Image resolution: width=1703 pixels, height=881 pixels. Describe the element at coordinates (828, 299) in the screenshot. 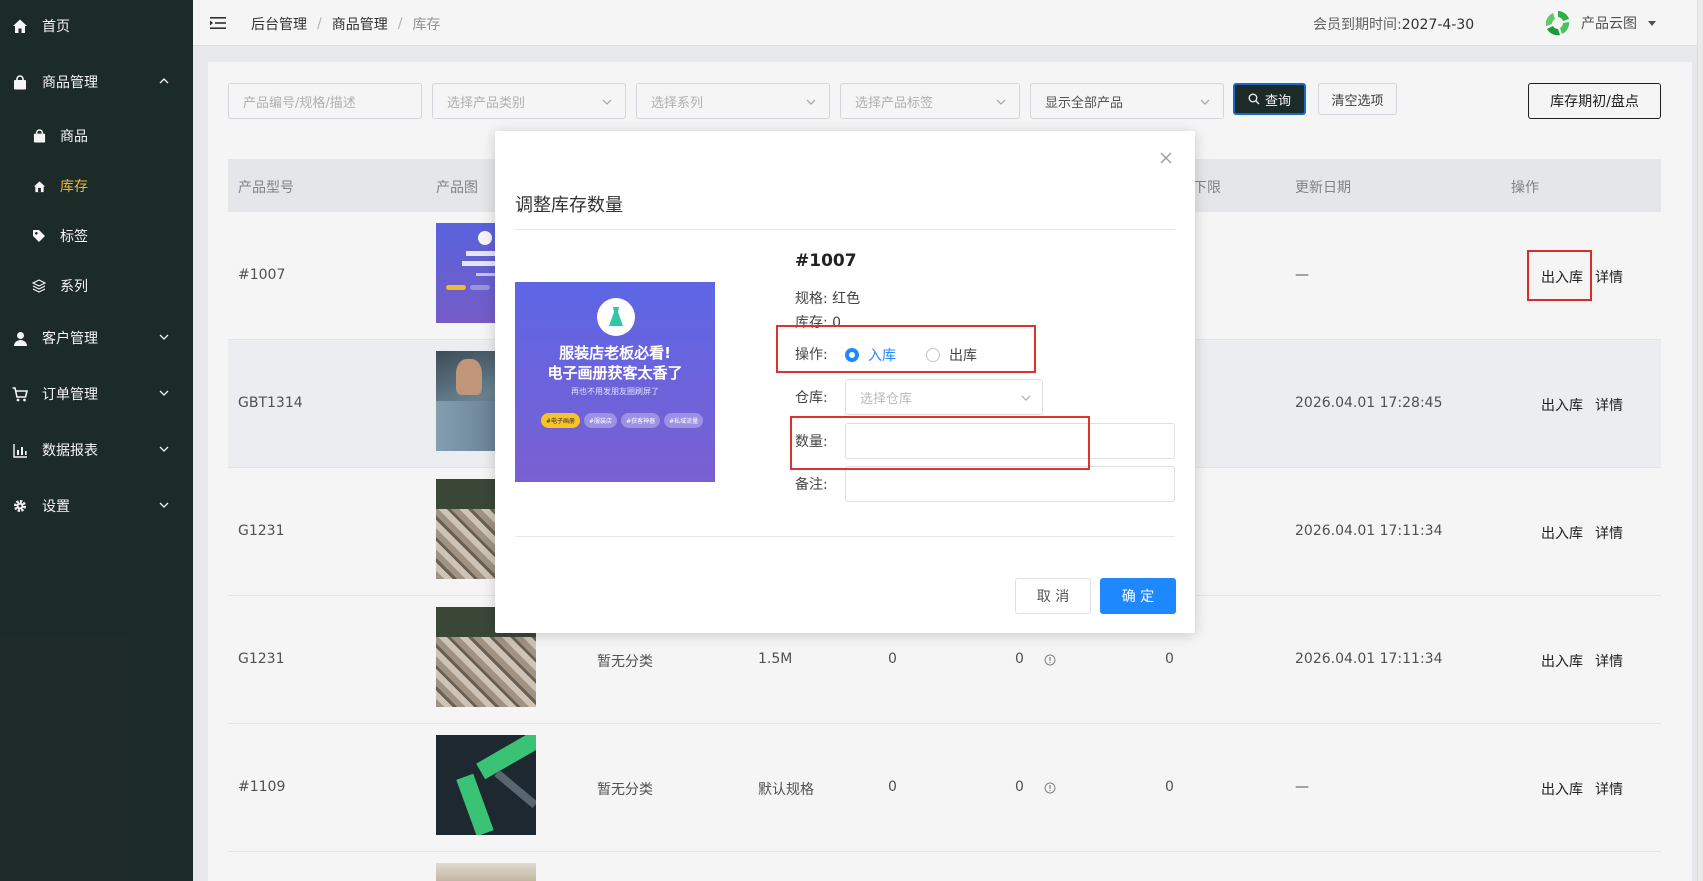

I see `product-spec: 规格: 红色` at that location.